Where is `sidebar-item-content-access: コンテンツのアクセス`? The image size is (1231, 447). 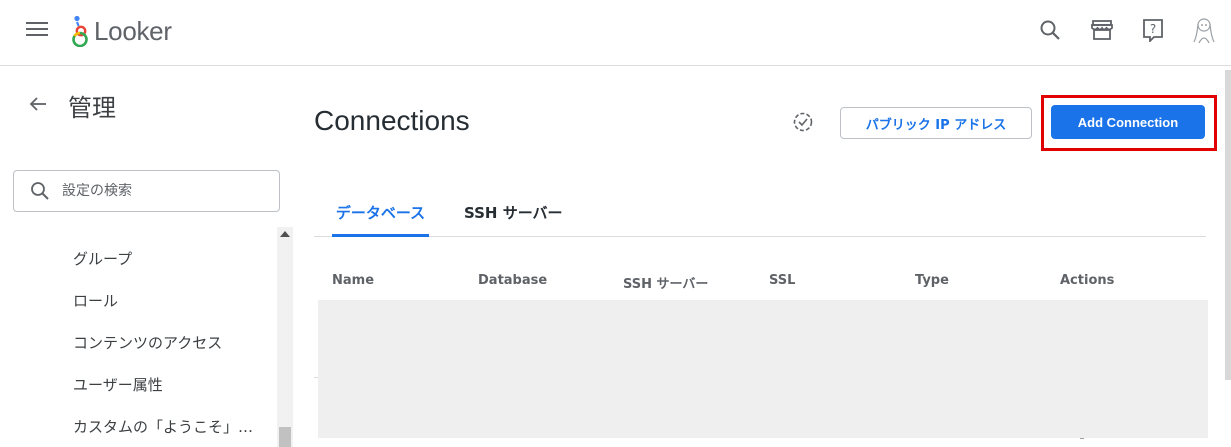
sidebar-item-content-access: コンテンツのアクセス is located at coordinates (138, 342).